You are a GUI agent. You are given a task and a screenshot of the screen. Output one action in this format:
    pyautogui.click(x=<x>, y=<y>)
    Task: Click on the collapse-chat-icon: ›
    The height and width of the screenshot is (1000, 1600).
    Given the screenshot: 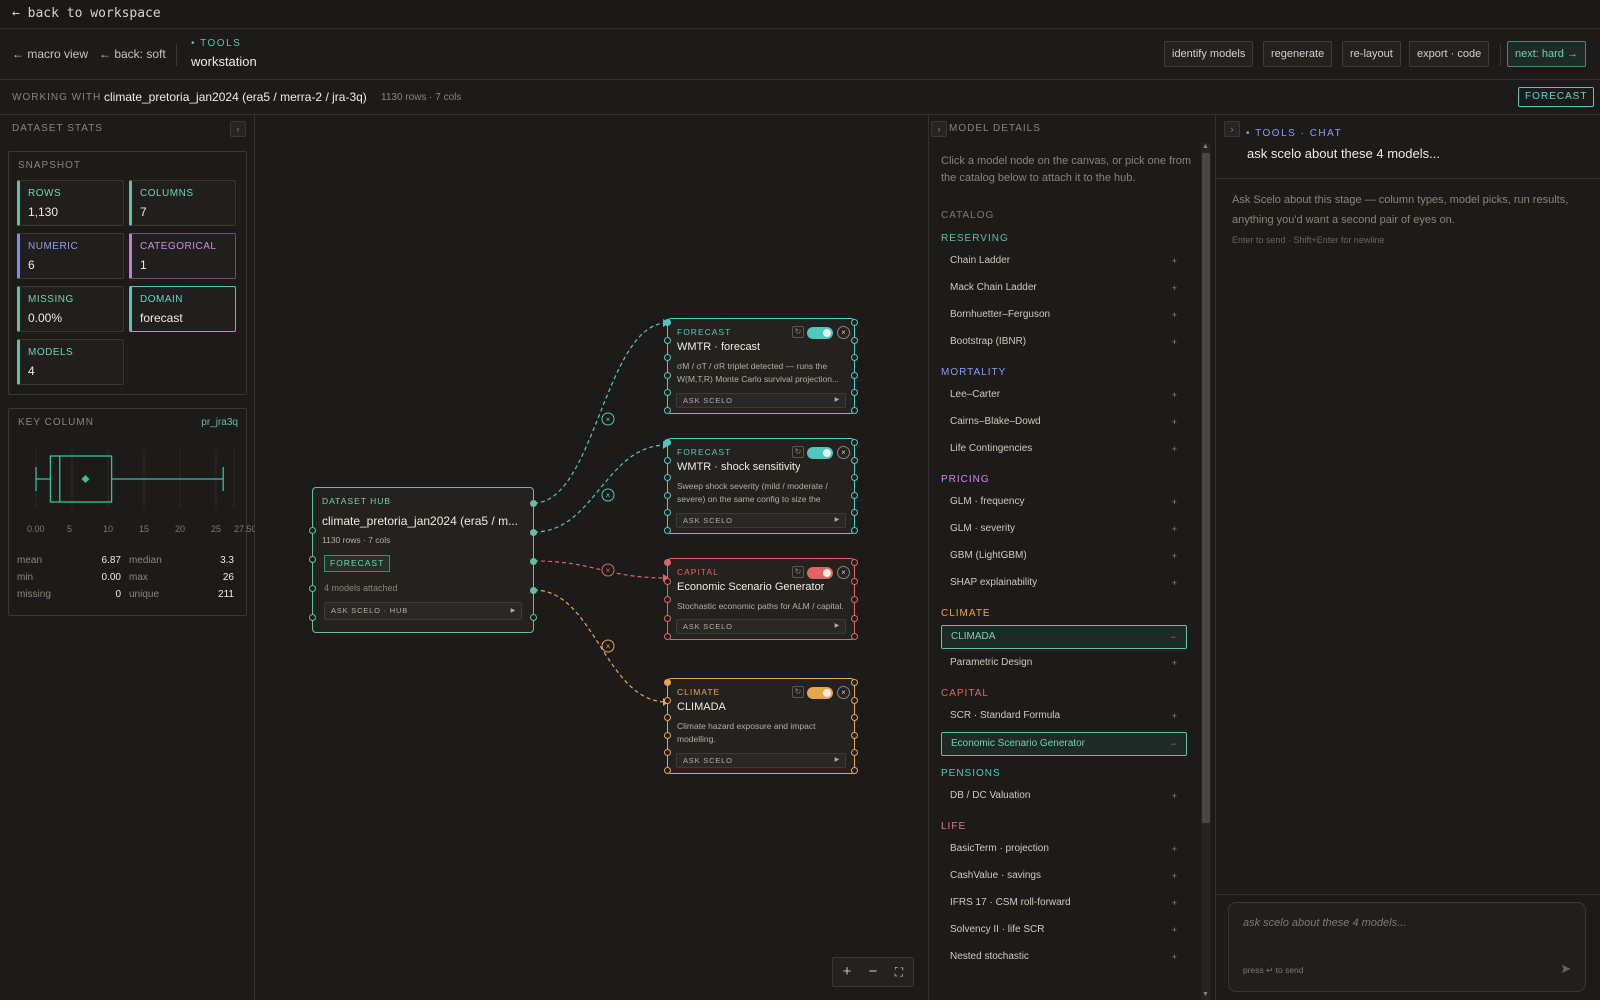 What is the action you would take?
    pyautogui.click(x=1232, y=129)
    